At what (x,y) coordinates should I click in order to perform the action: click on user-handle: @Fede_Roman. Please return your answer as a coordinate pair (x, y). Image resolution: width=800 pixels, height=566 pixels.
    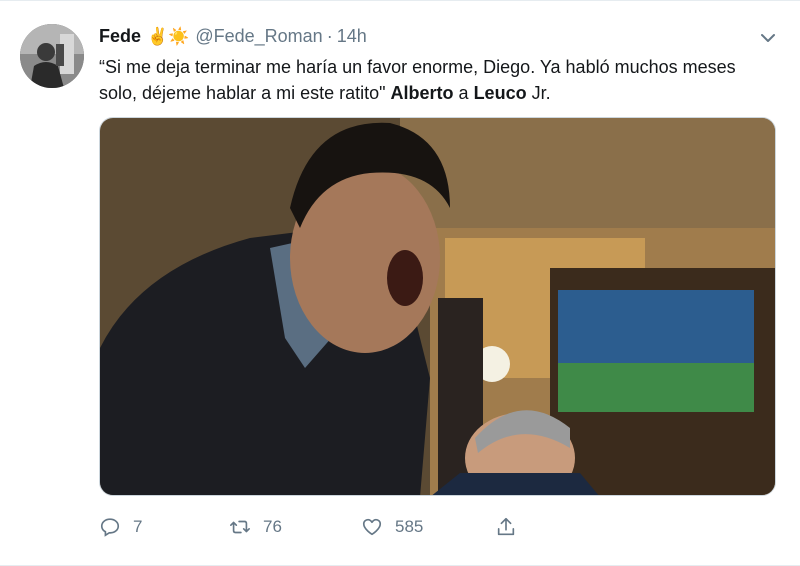
    Looking at the image, I should click on (258, 36).